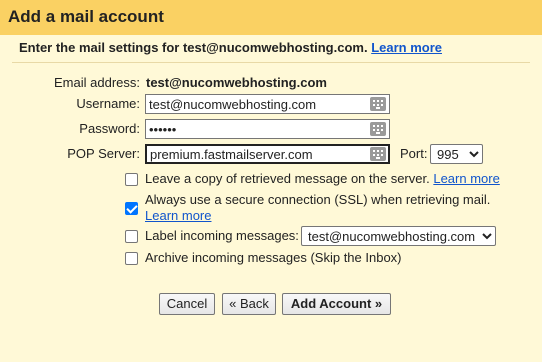 The height and width of the screenshot is (362, 542). What do you see at coordinates (108, 103) in the screenshot?
I see `username-label: Username:` at bounding box center [108, 103].